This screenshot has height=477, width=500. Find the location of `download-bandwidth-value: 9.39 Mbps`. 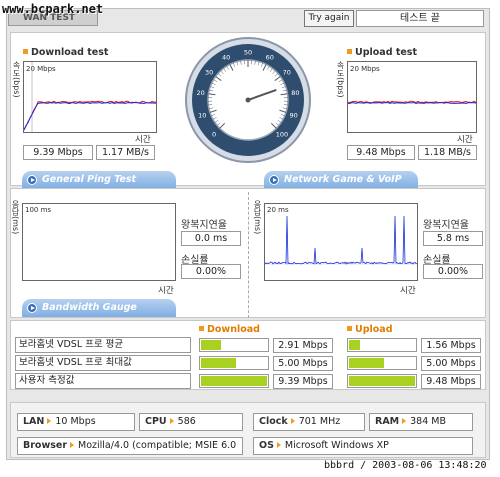

download-bandwidth-value: 9.39 Mbps is located at coordinates (303, 381).